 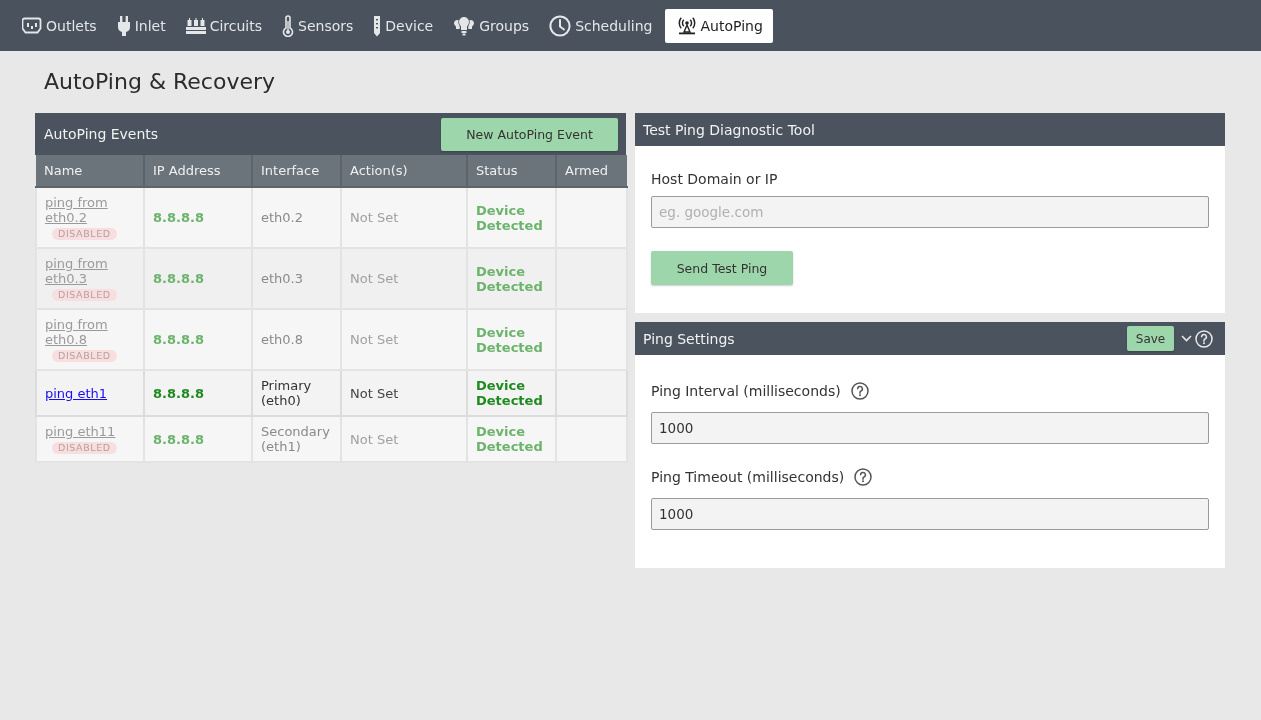 What do you see at coordinates (491, 25) in the screenshot?
I see `nav-tab: Groups` at bounding box center [491, 25].